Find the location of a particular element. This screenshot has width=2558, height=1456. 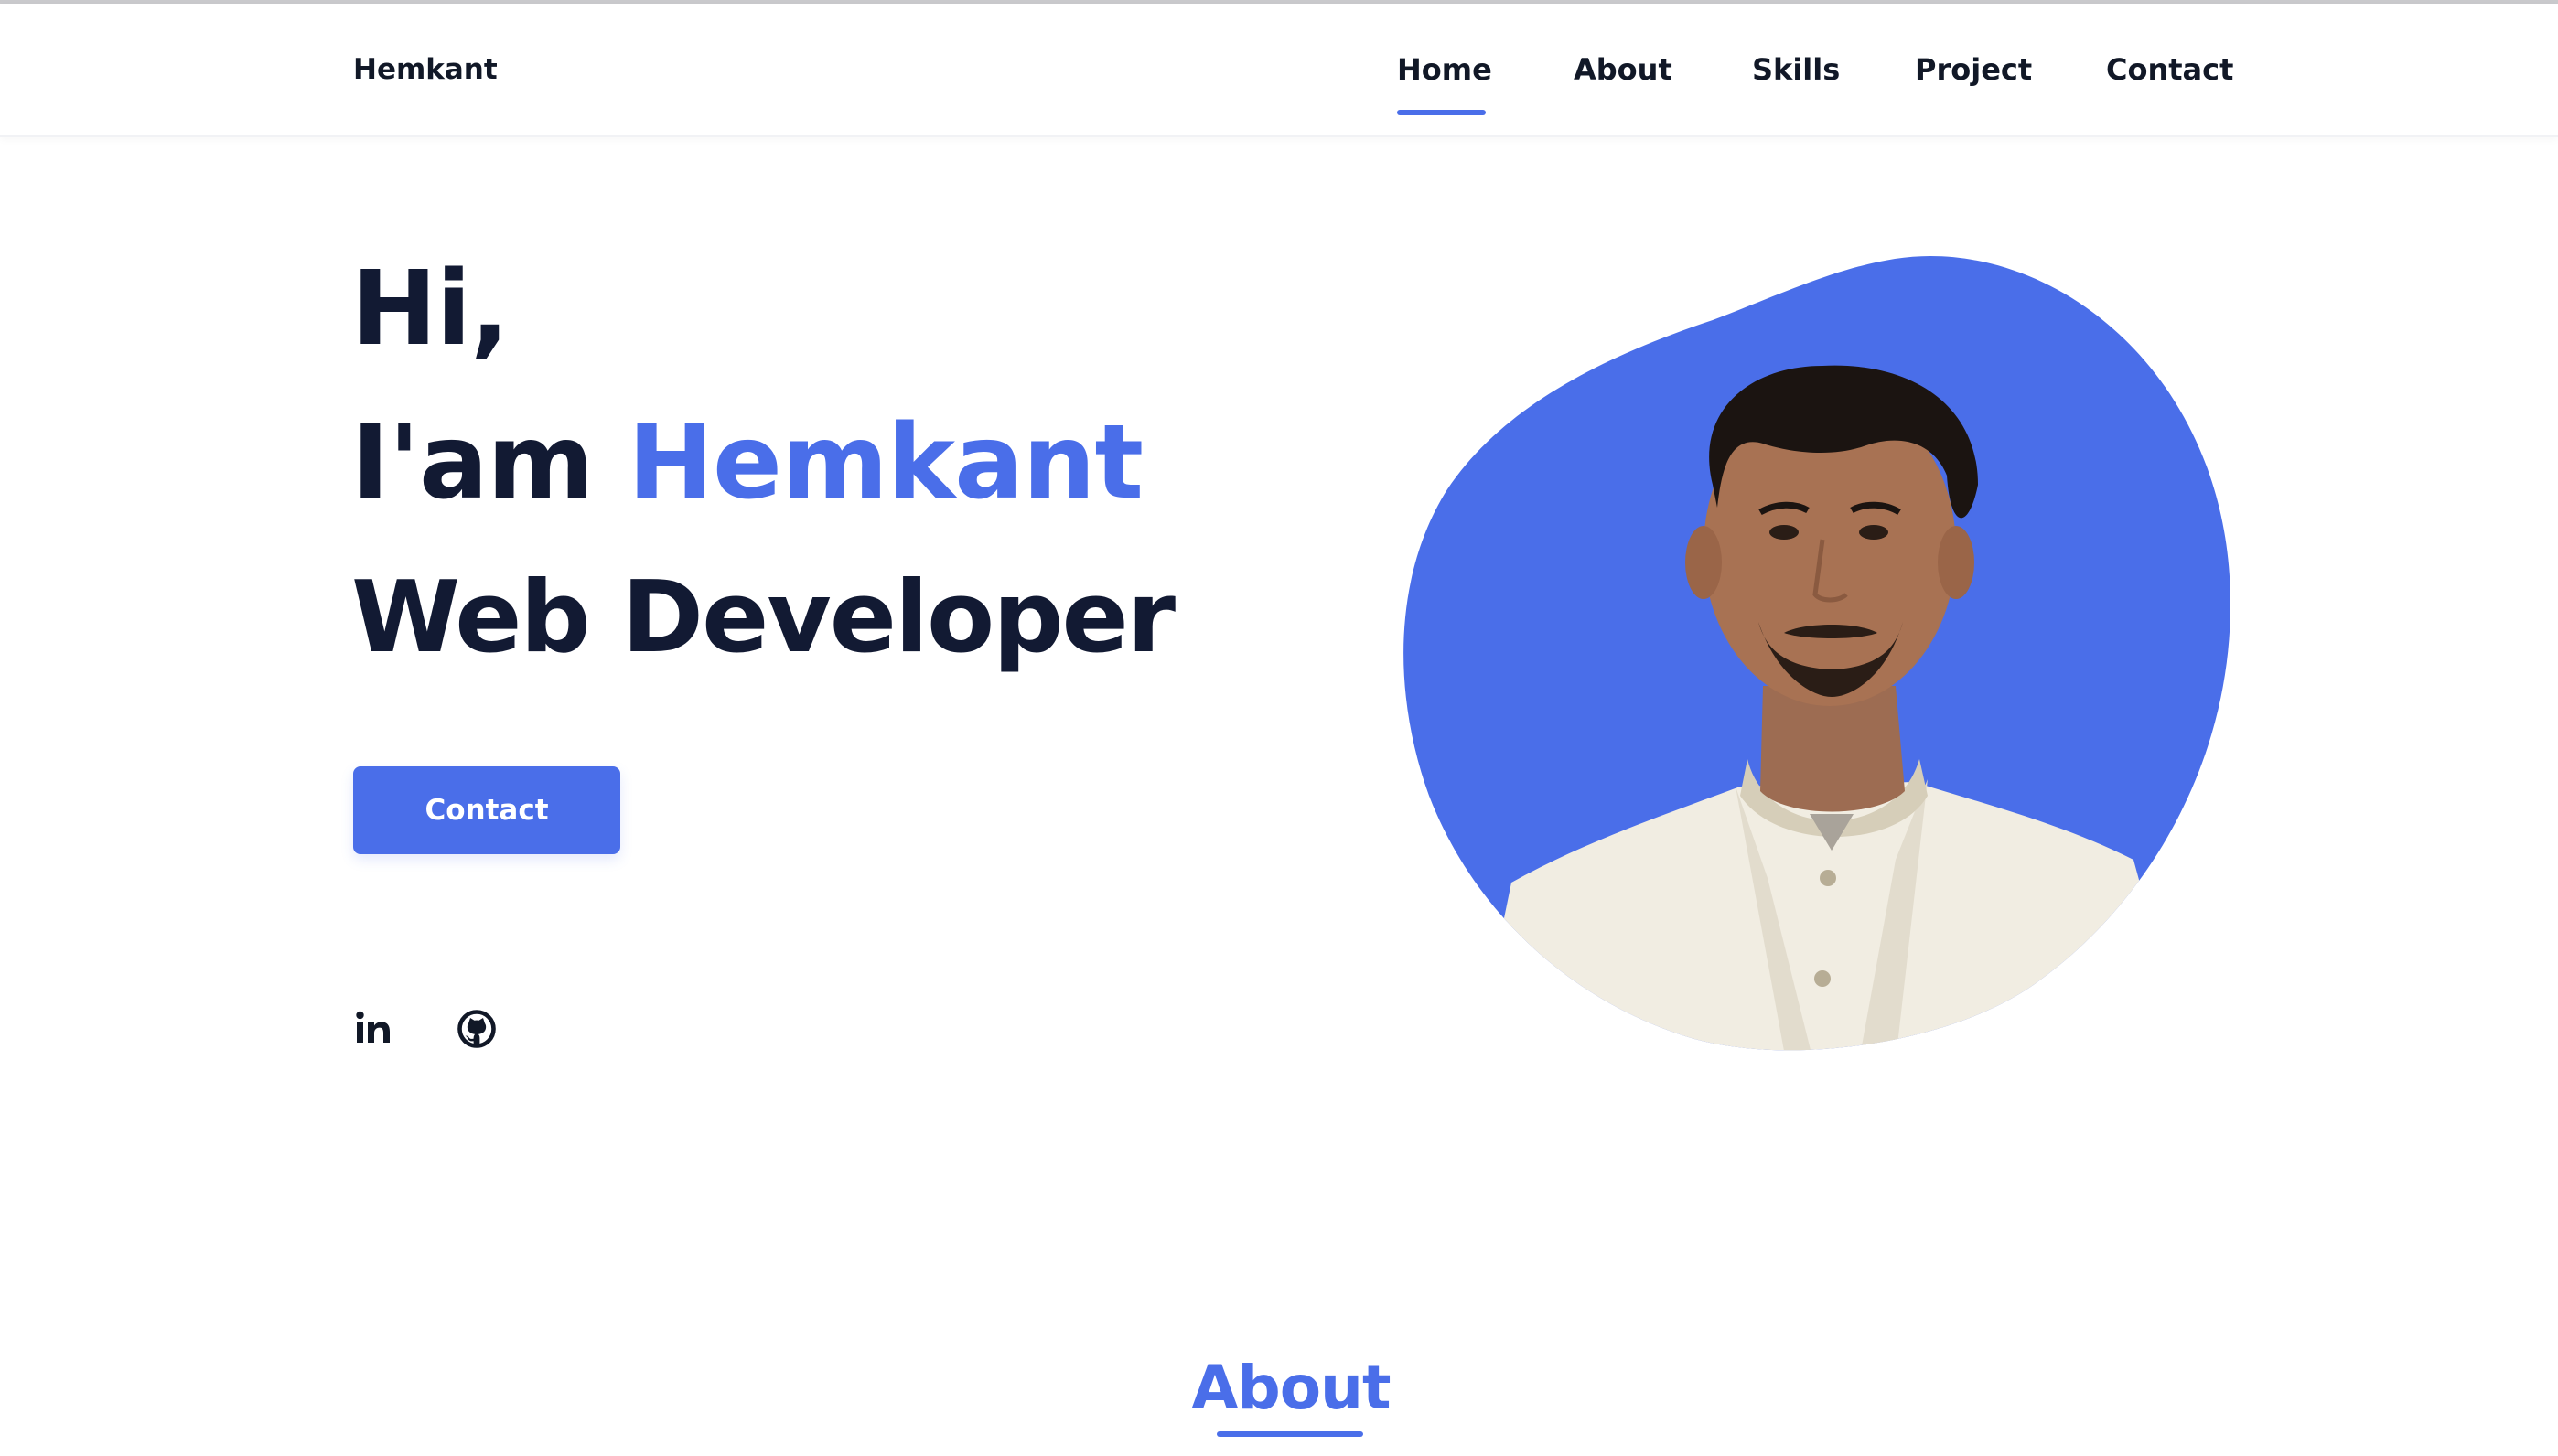

contact-button: Contact is located at coordinates (486, 810).